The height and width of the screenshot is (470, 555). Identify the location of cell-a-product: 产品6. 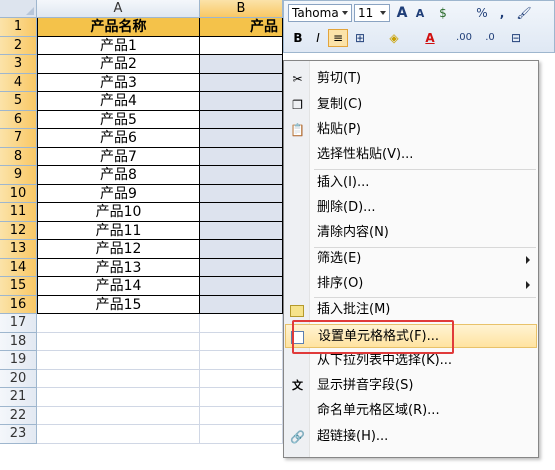
(118, 138).